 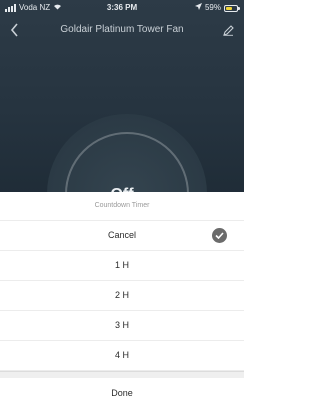 I want to click on option-label: 3 H, so click(x=121, y=325).